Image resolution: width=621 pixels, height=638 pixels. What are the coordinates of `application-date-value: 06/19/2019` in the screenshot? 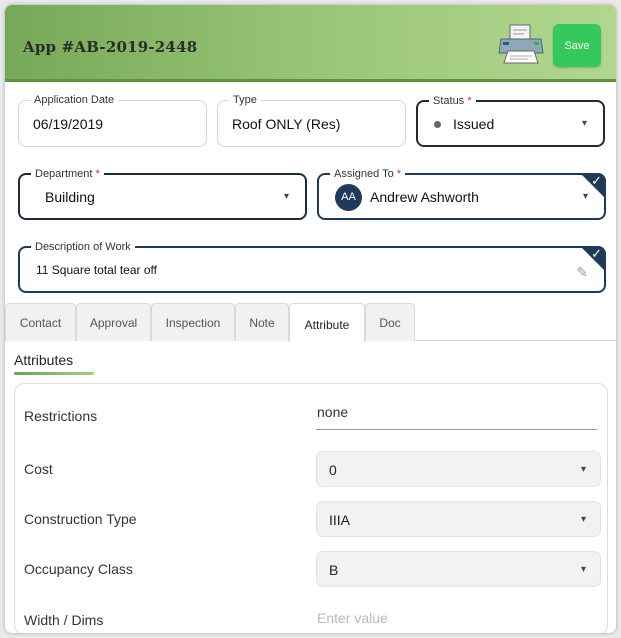 It's located at (68, 124).